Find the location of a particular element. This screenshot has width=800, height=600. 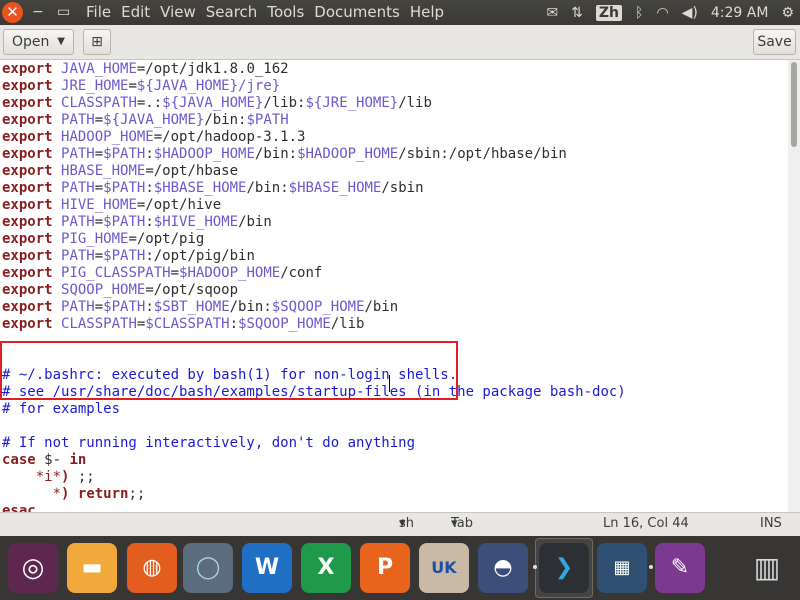

code-token: $- is located at coordinates (52, 460).